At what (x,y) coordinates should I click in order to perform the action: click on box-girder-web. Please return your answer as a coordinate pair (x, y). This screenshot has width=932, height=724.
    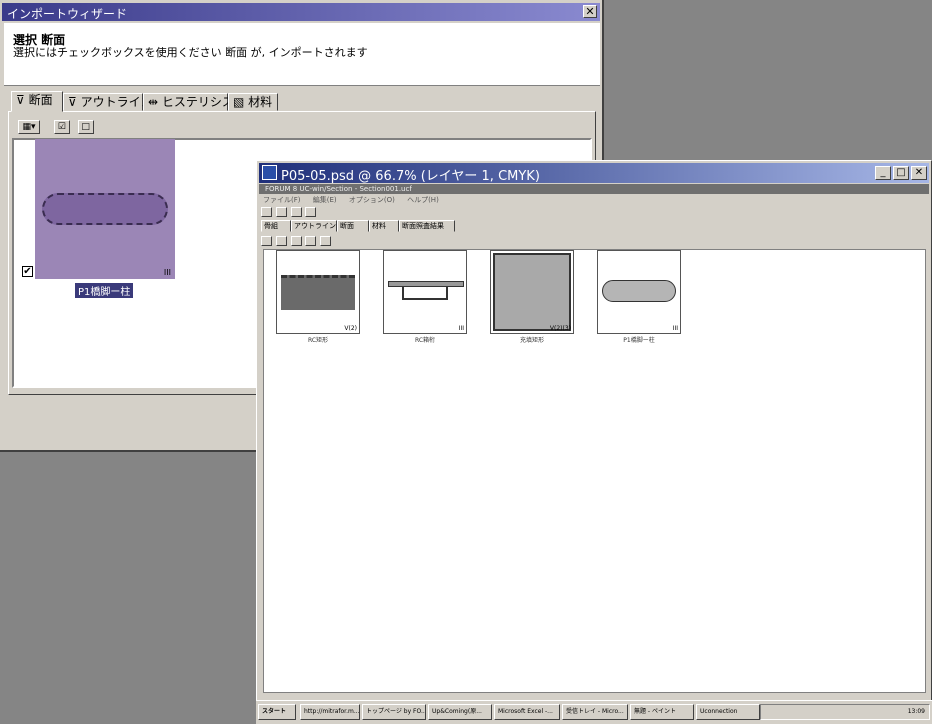
    Looking at the image, I should click on (425, 293).